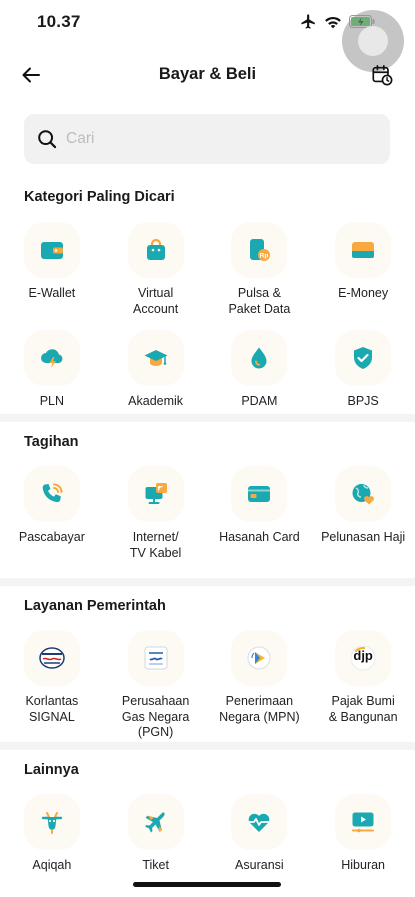 This screenshot has width=415, height=897. I want to click on tile-pgn: Perusahaan Gas Negara (PGN), so click(156, 685).